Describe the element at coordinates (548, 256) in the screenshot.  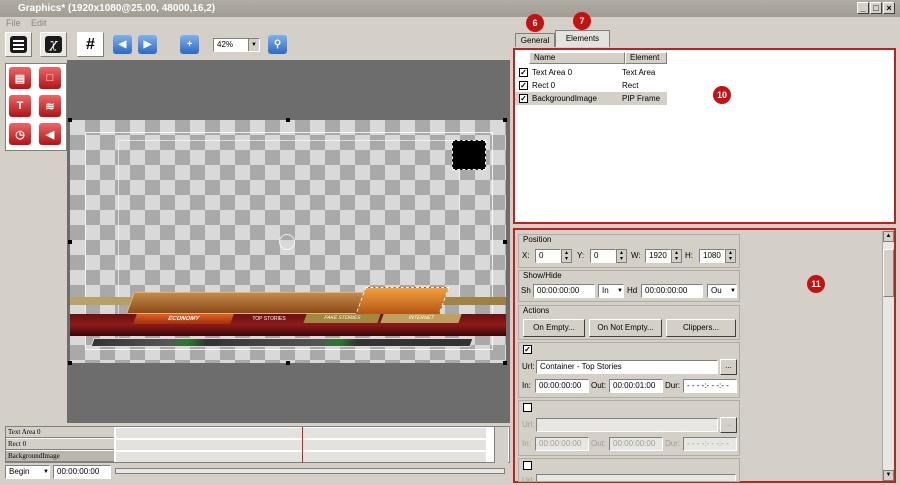
I see `x-field: 0` at that location.